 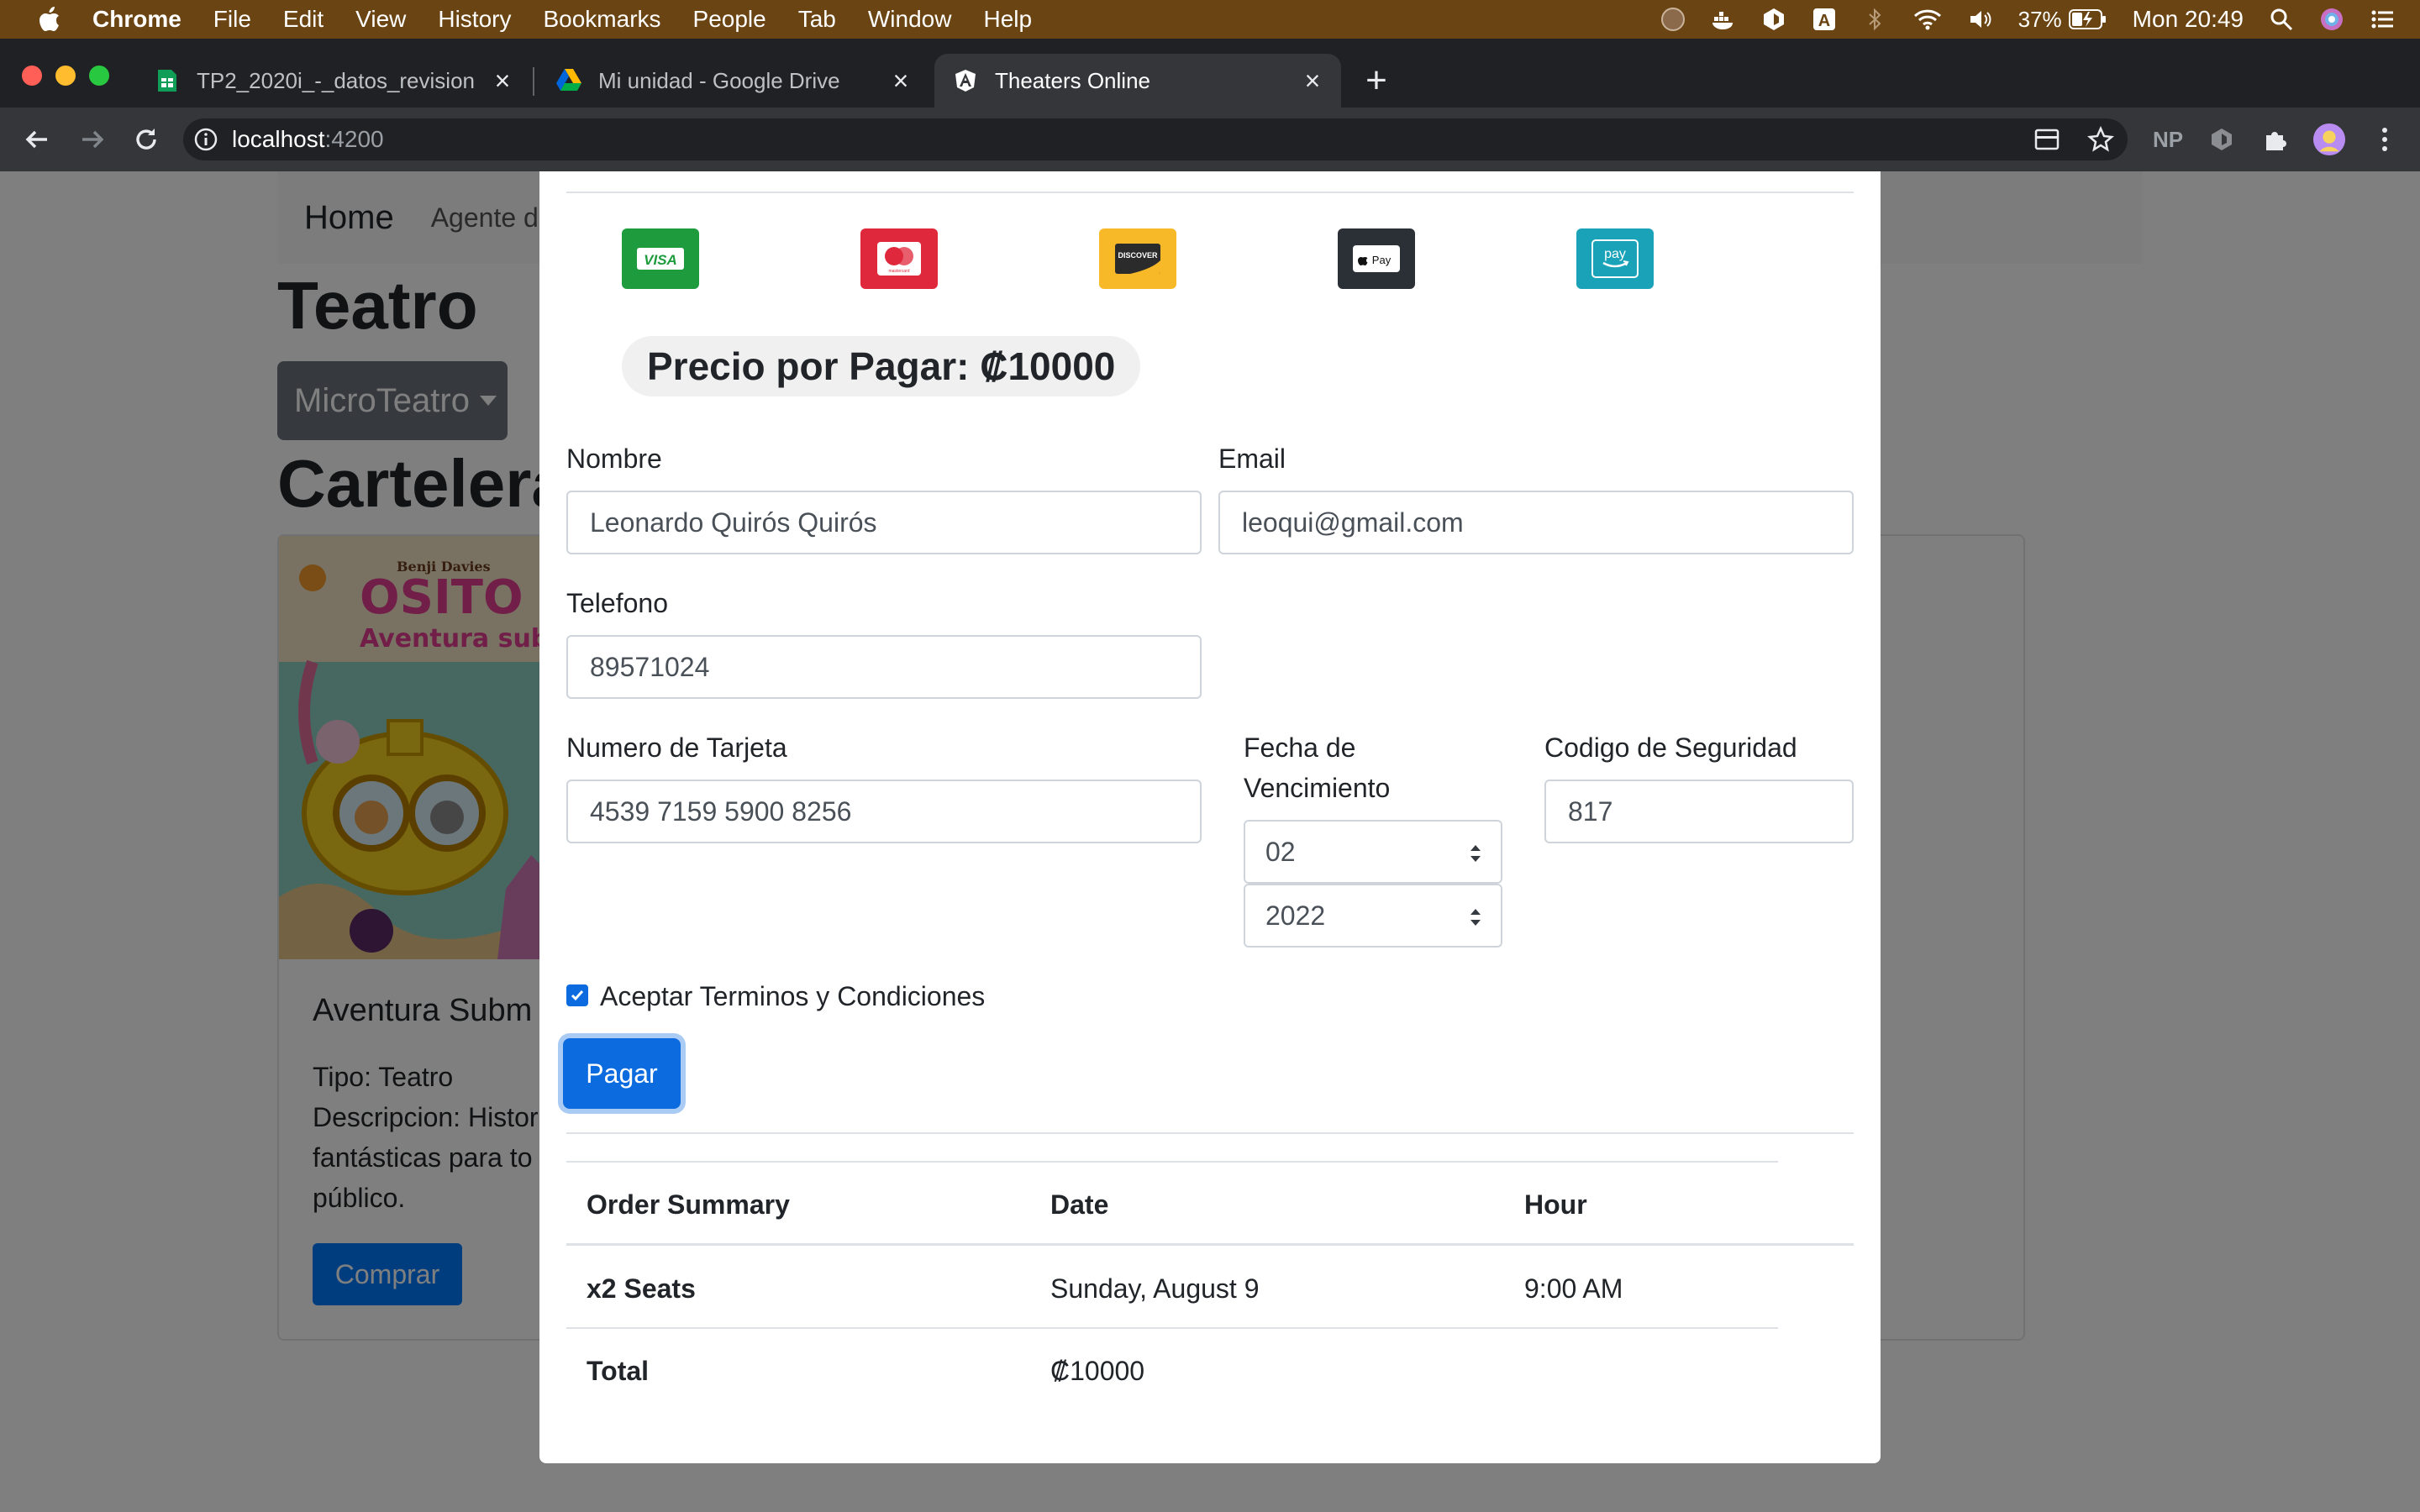 I want to click on menu-history: History, so click(x=475, y=19).